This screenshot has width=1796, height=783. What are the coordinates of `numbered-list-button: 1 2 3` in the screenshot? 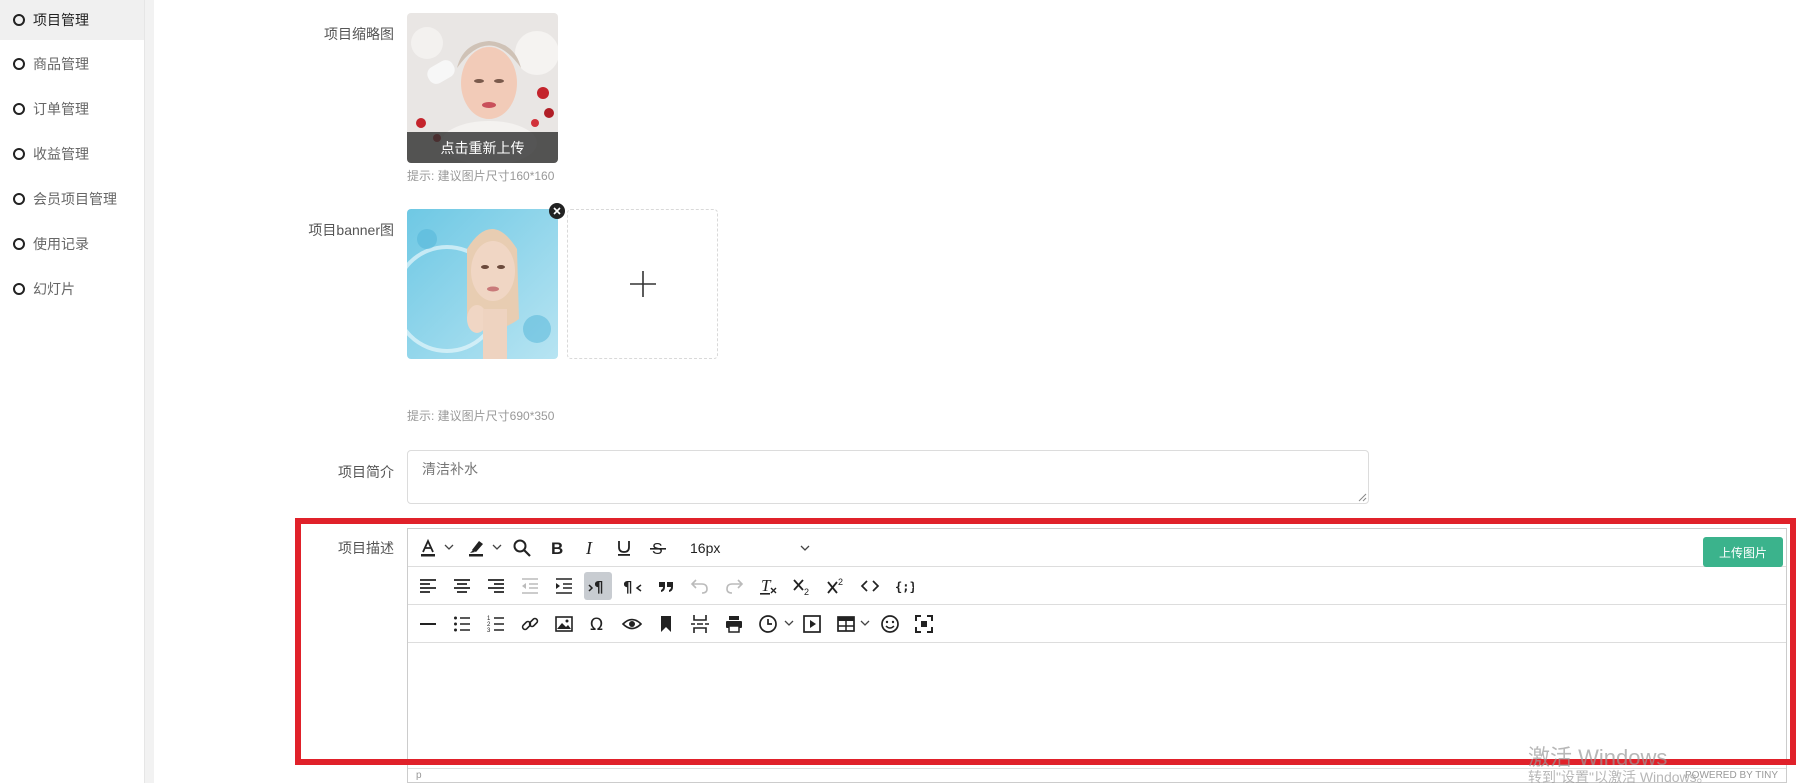 It's located at (496, 624).